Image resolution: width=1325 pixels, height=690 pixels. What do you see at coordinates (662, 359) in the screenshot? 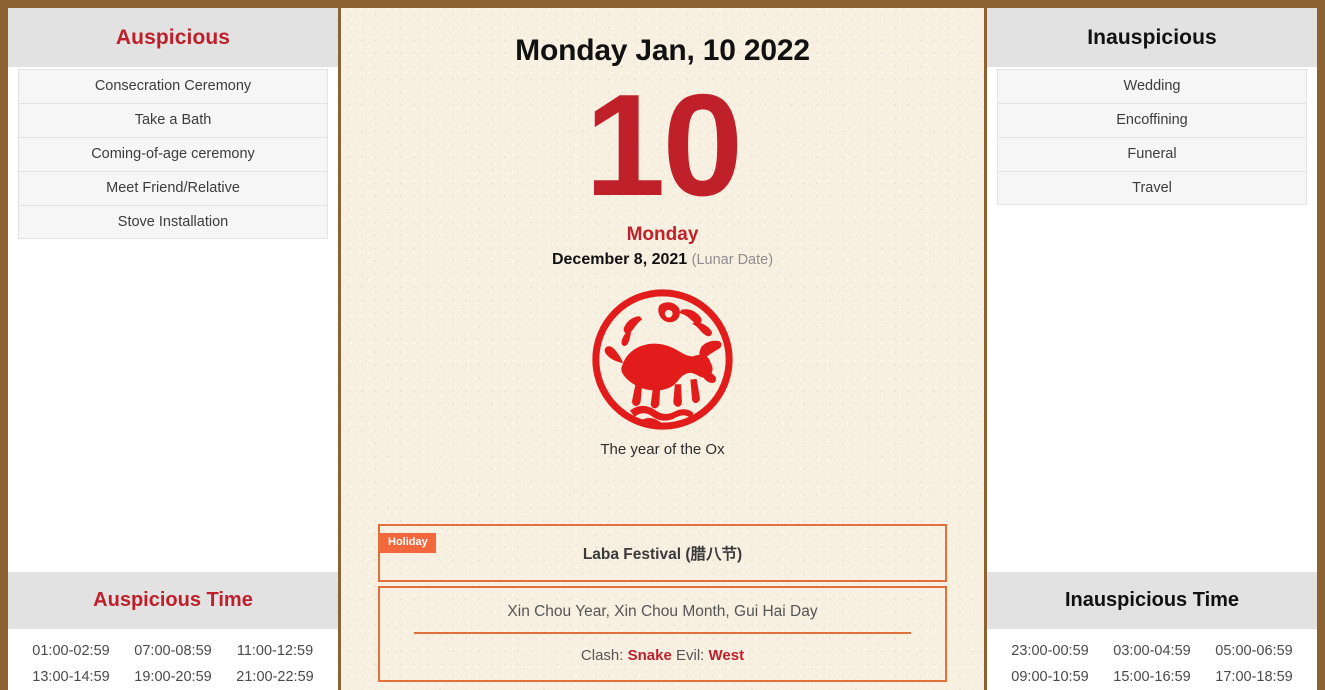
I see `ox-papercut-icon` at bounding box center [662, 359].